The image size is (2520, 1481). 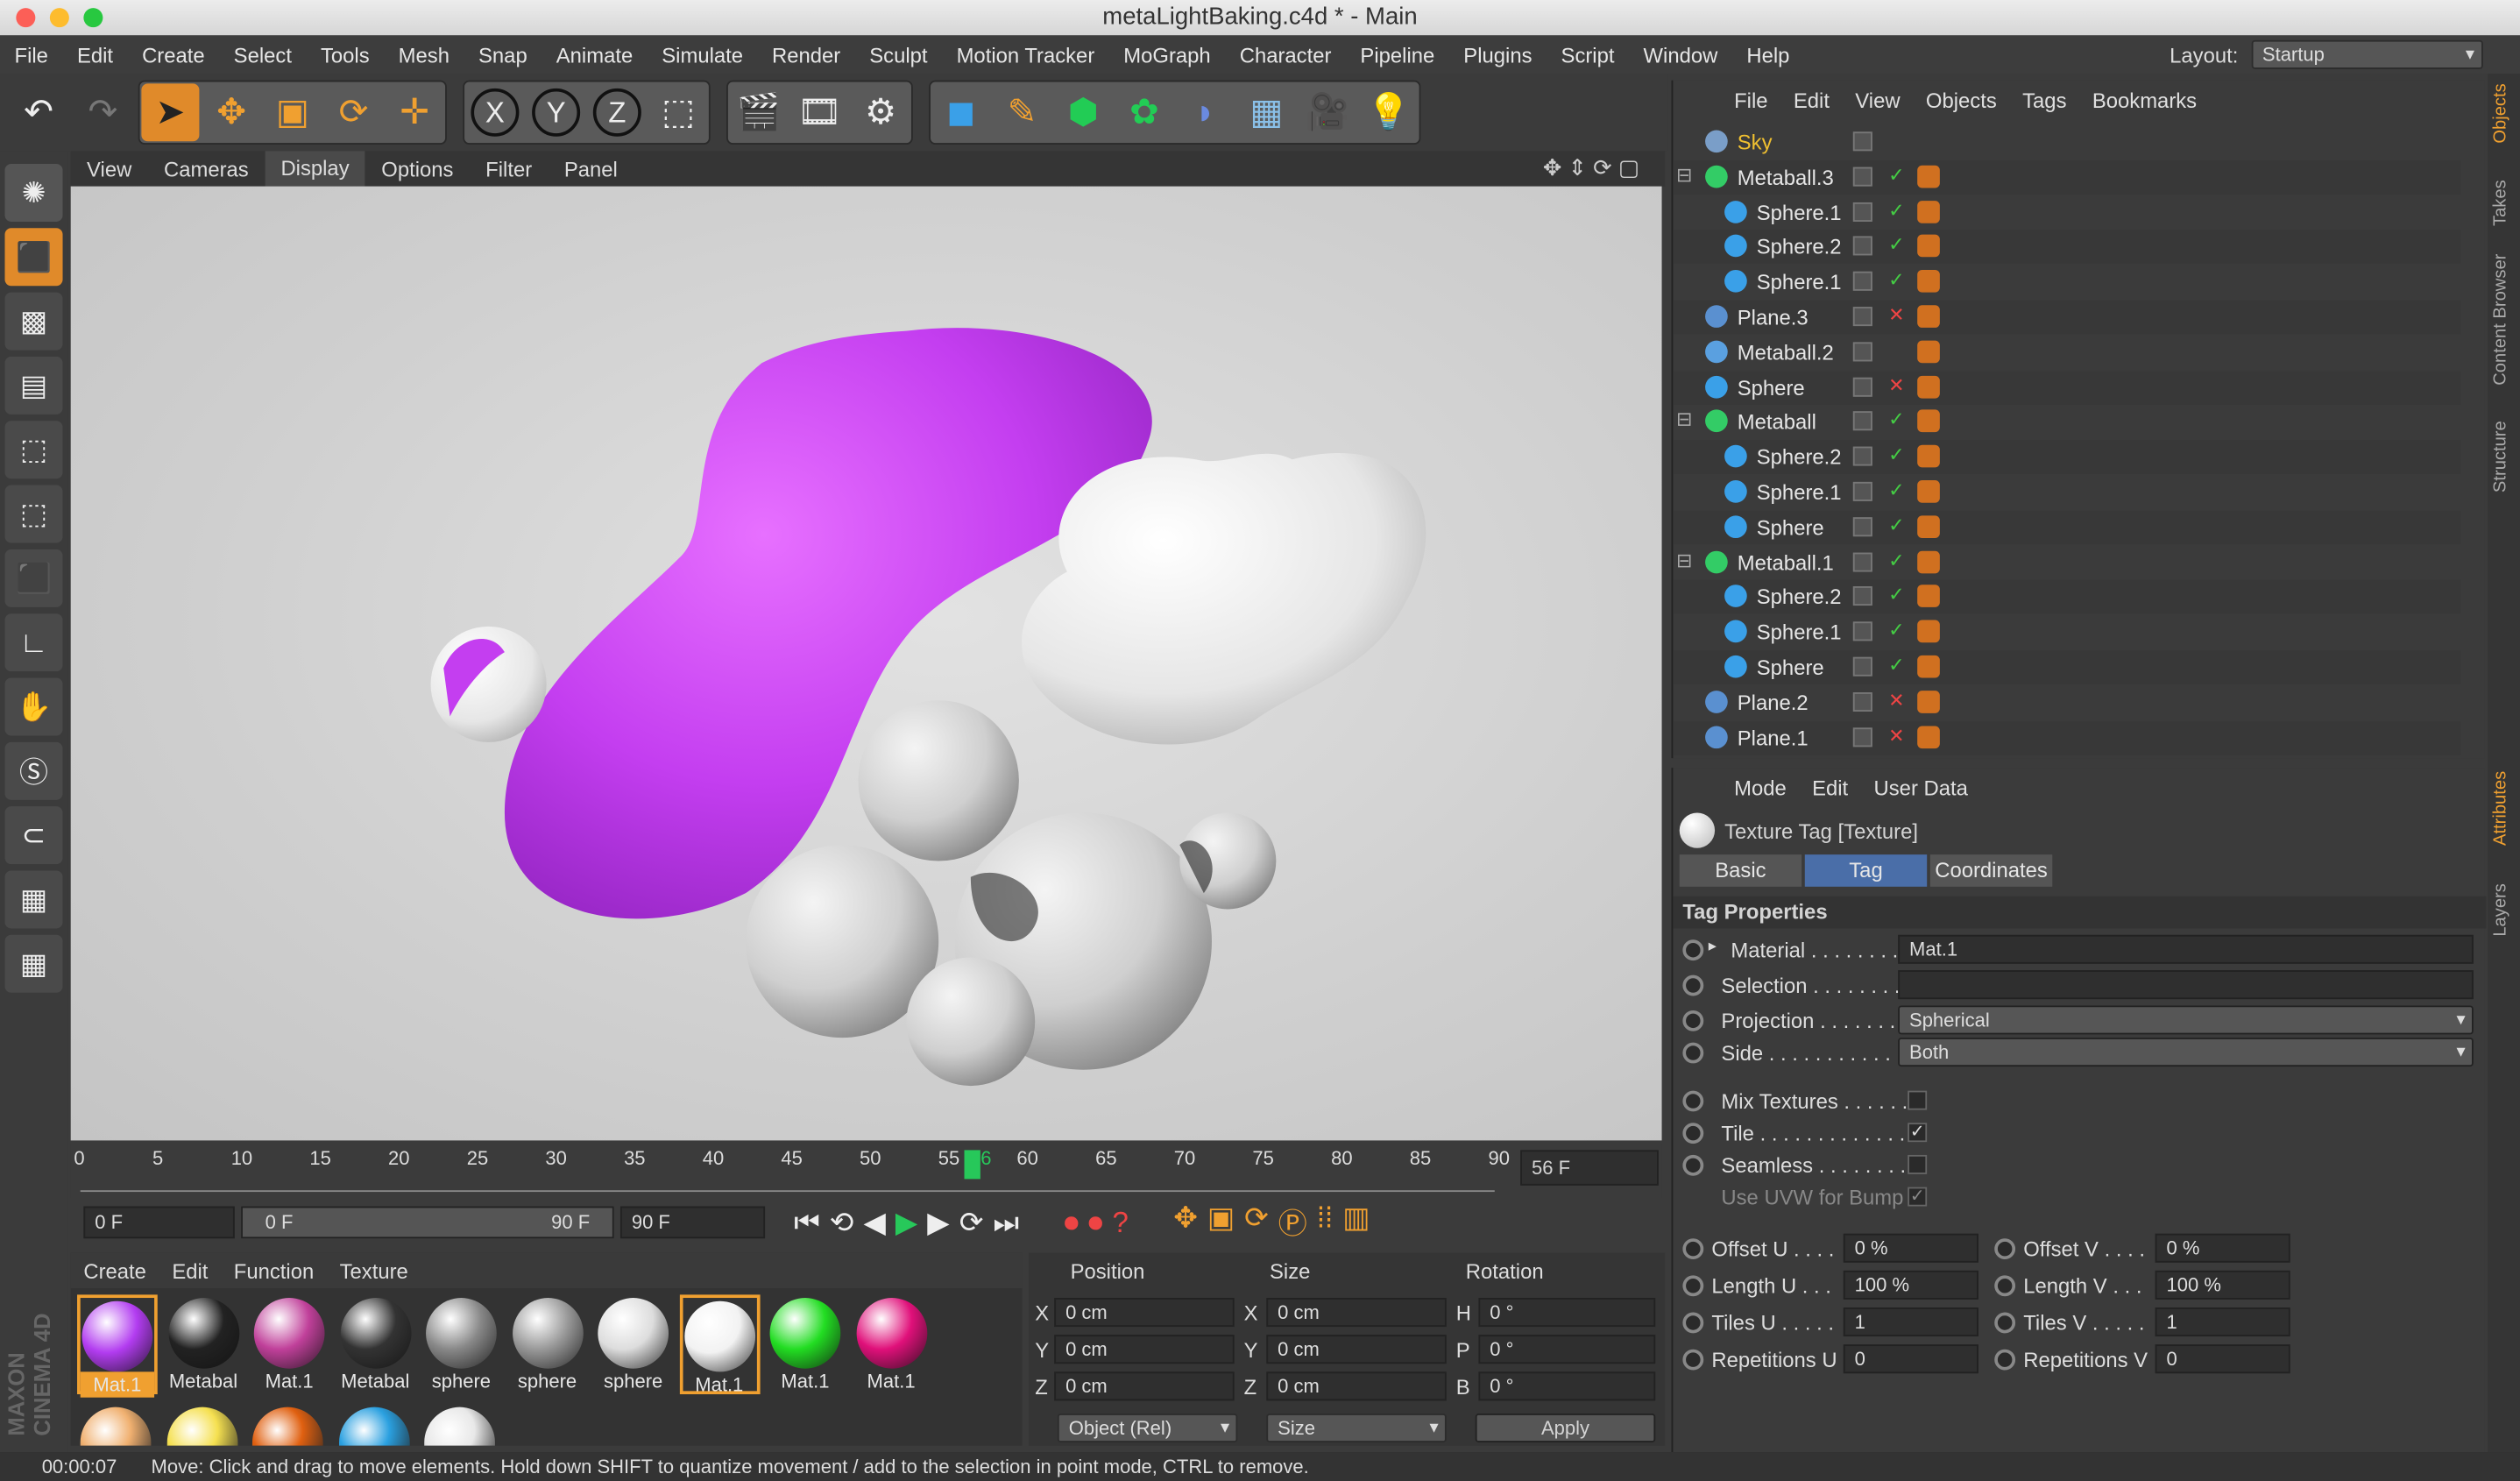 What do you see at coordinates (1221, 1222) in the screenshot?
I see `key-scale-icon: ▣` at bounding box center [1221, 1222].